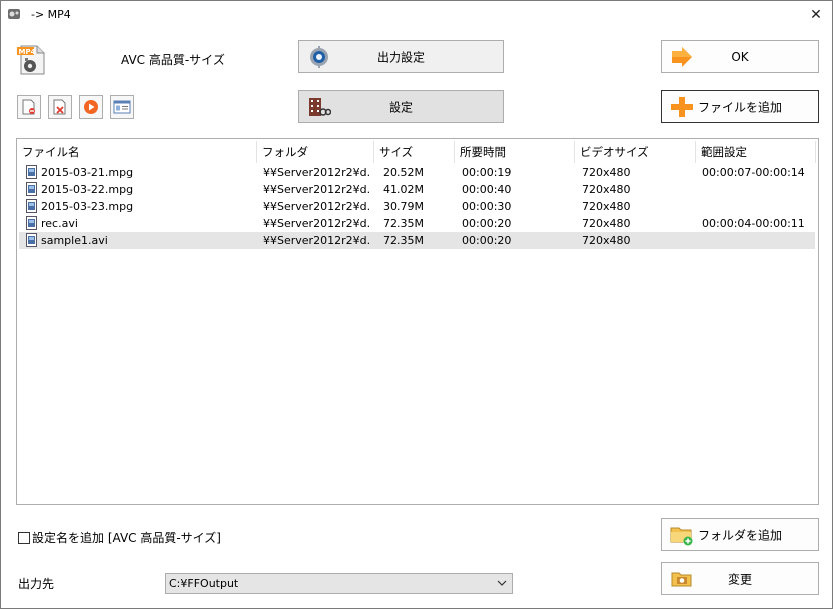  I want to click on remove-item-icon, so click(28, 107).